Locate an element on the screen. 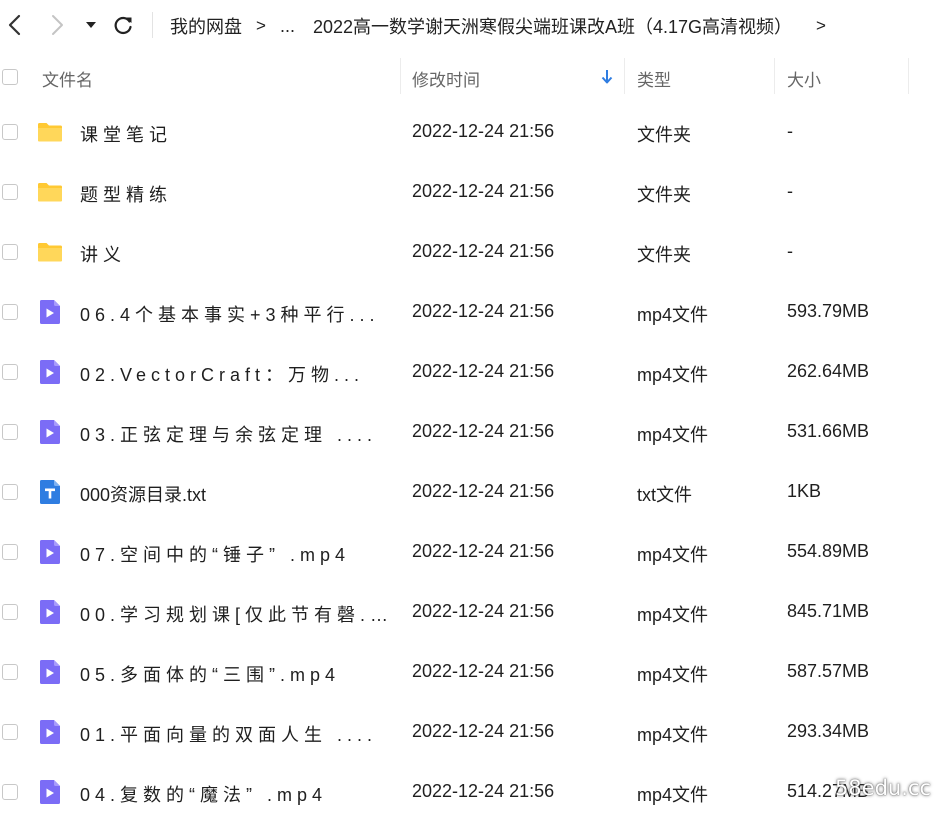 Image resolution: width=945 pixels, height=822 pixels. file-row: 讲义 2022-12-24 21:56 文件夹 - is located at coordinates (472, 252).